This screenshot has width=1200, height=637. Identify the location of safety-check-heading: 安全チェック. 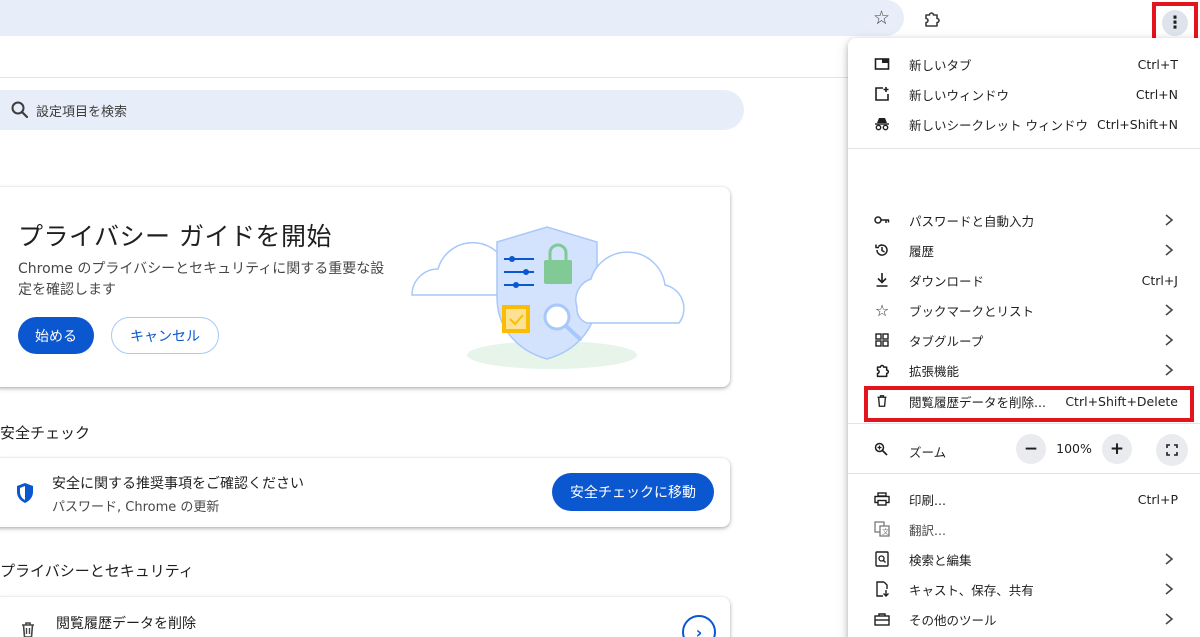
(45, 433).